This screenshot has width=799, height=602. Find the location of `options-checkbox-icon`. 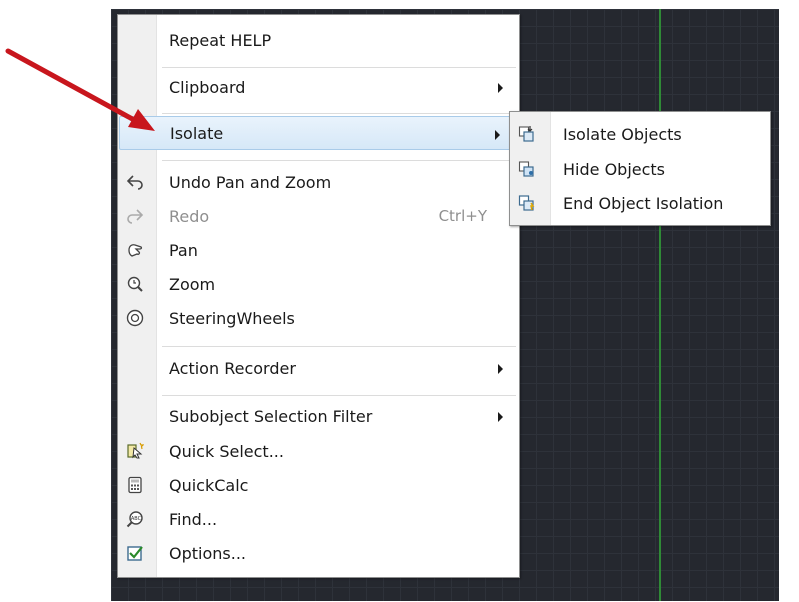

options-checkbox-icon is located at coordinates (135, 553).